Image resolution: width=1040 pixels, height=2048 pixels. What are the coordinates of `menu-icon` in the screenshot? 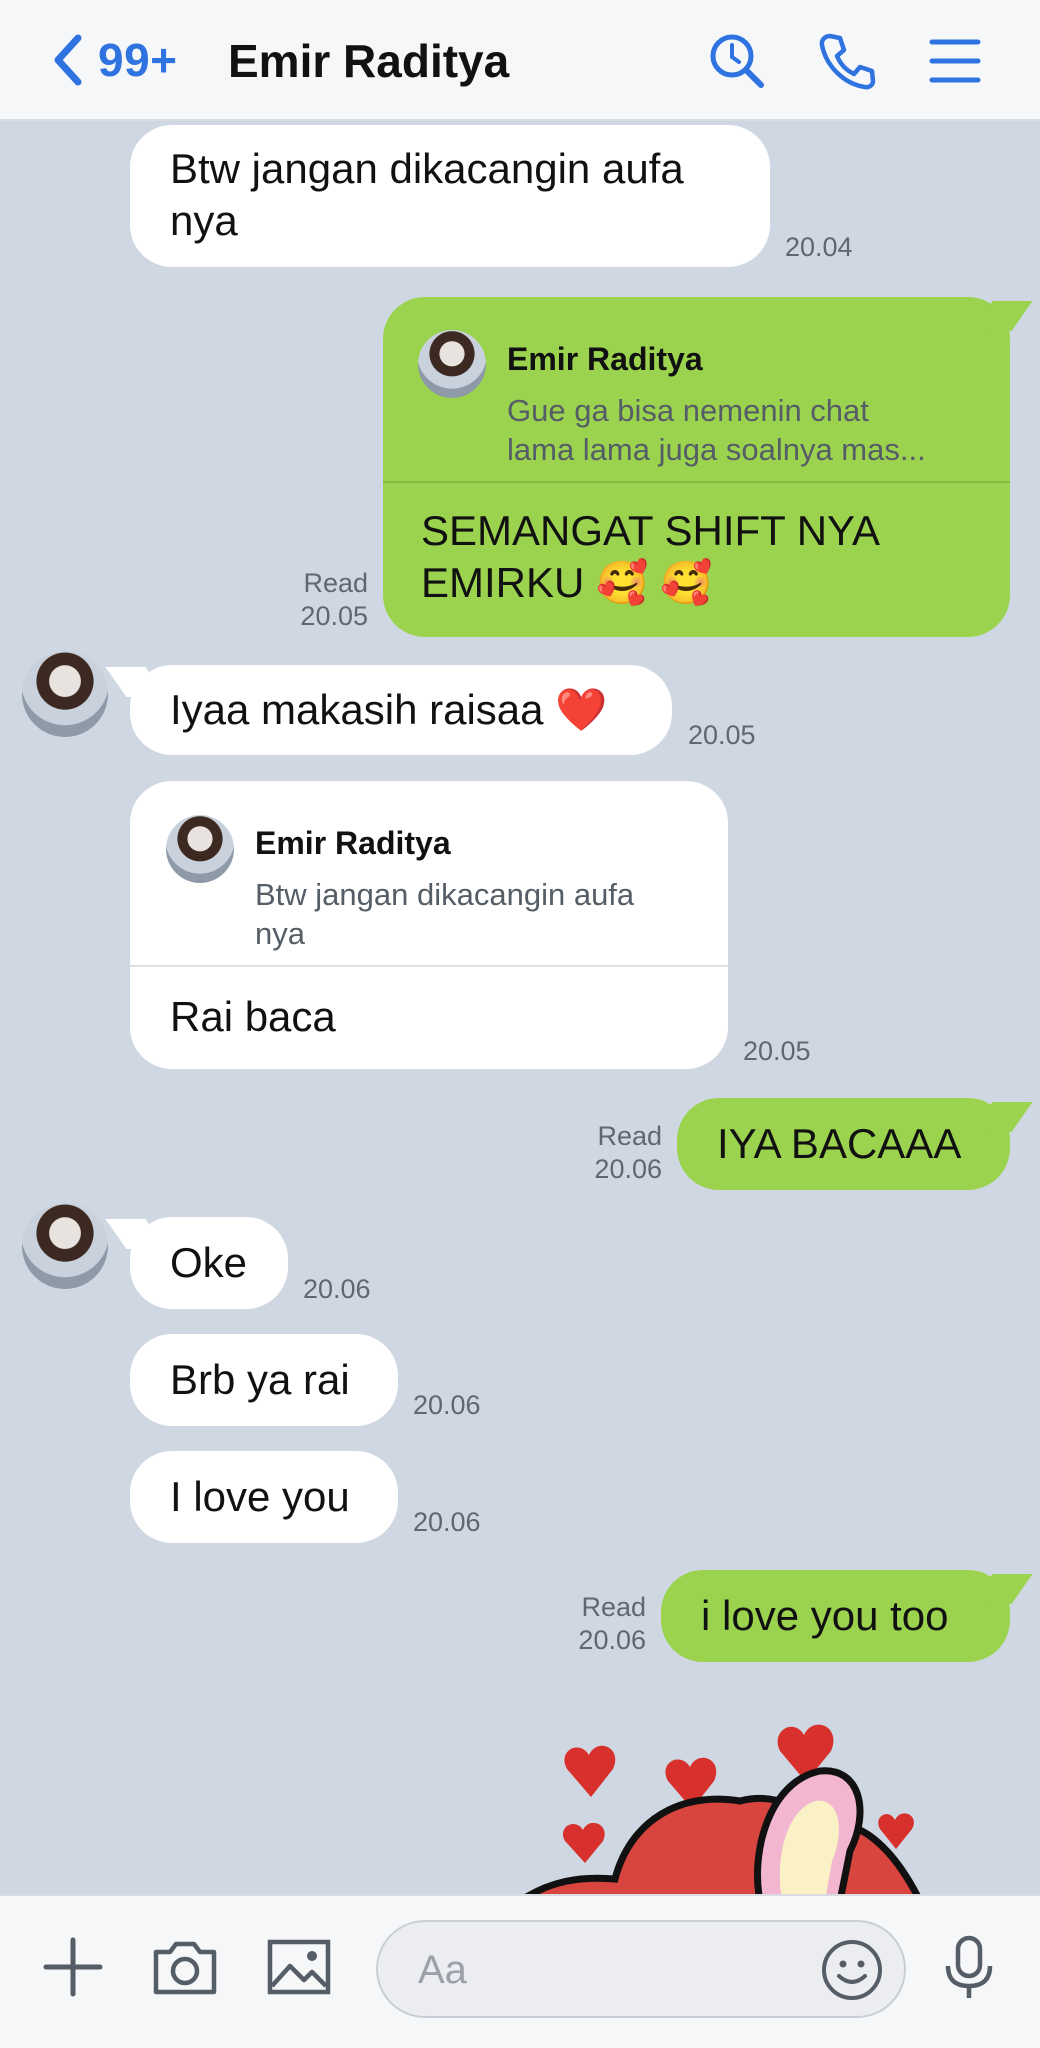 It's located at (955, 61).